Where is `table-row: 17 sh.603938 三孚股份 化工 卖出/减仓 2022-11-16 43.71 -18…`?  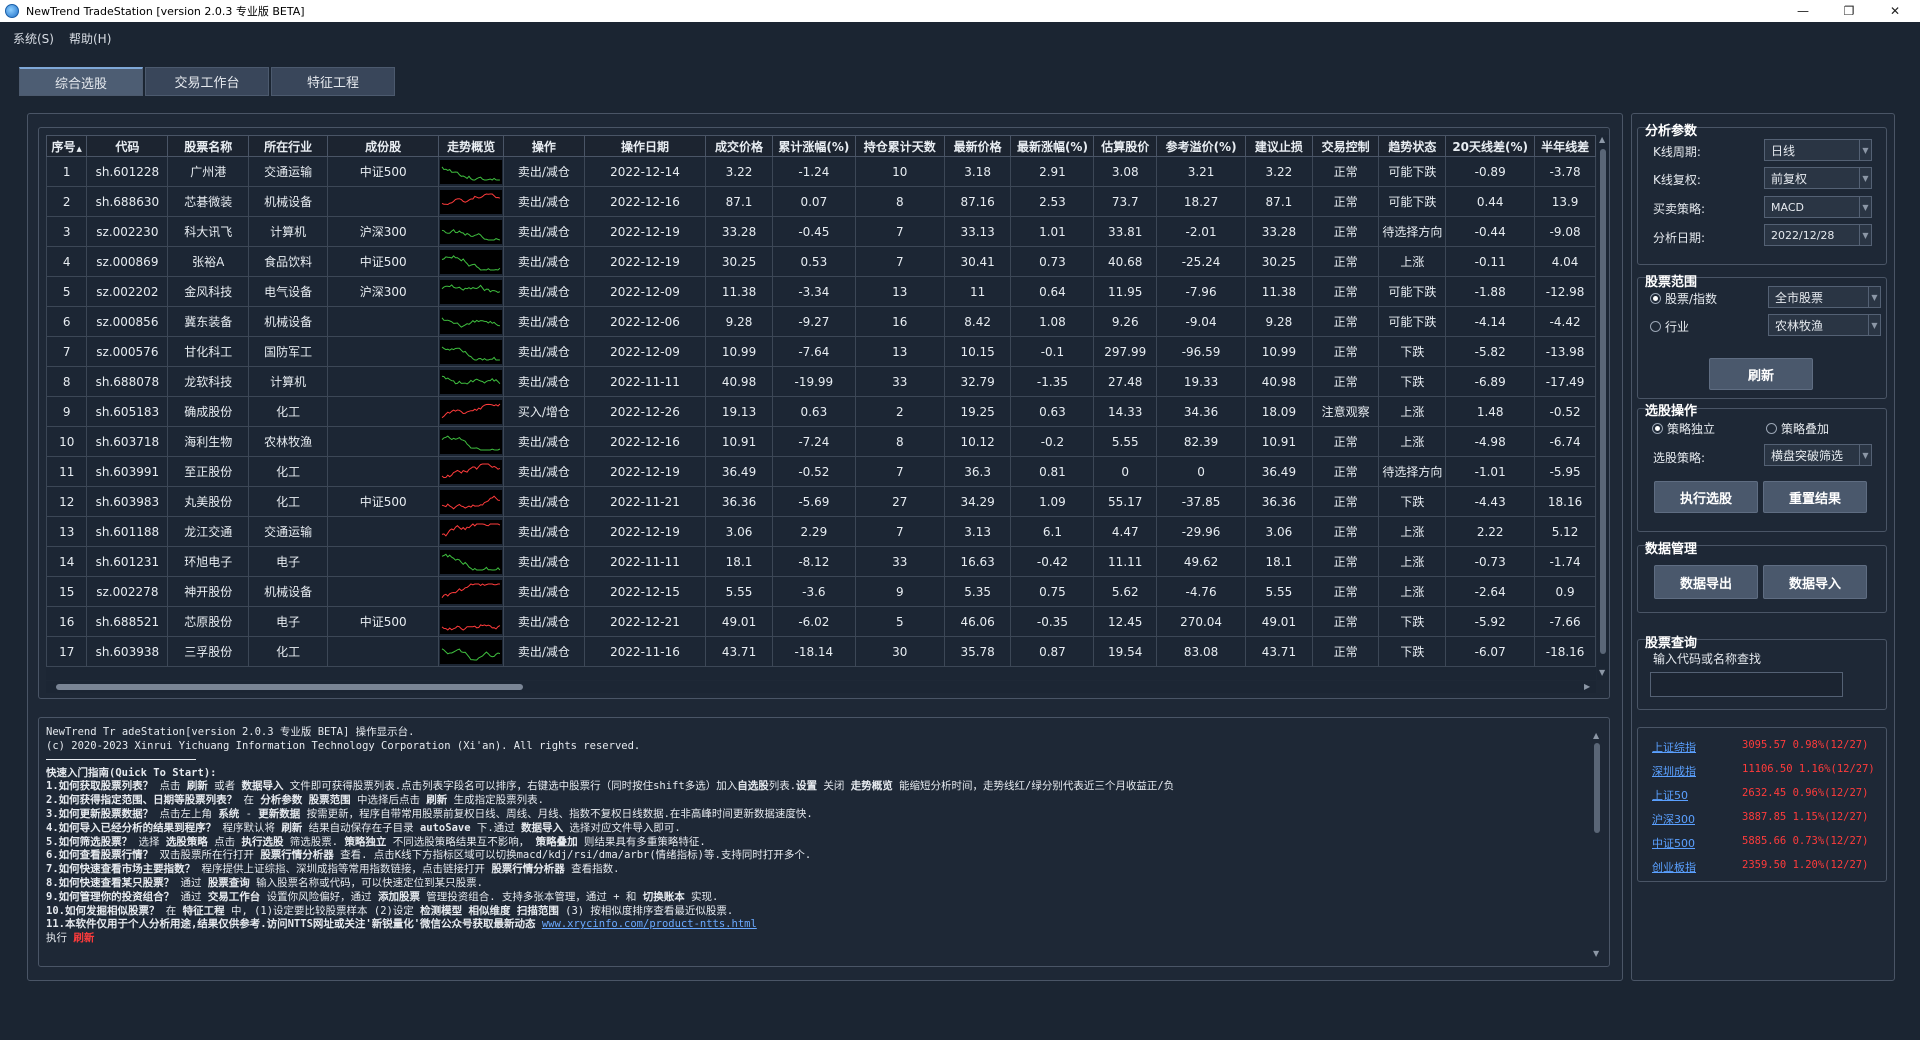 table-row: 17 sh.603938 三孚股份 化工 卖出/减仓 2022-11-16 43.71 -18… is located at coordinates (821, 651).